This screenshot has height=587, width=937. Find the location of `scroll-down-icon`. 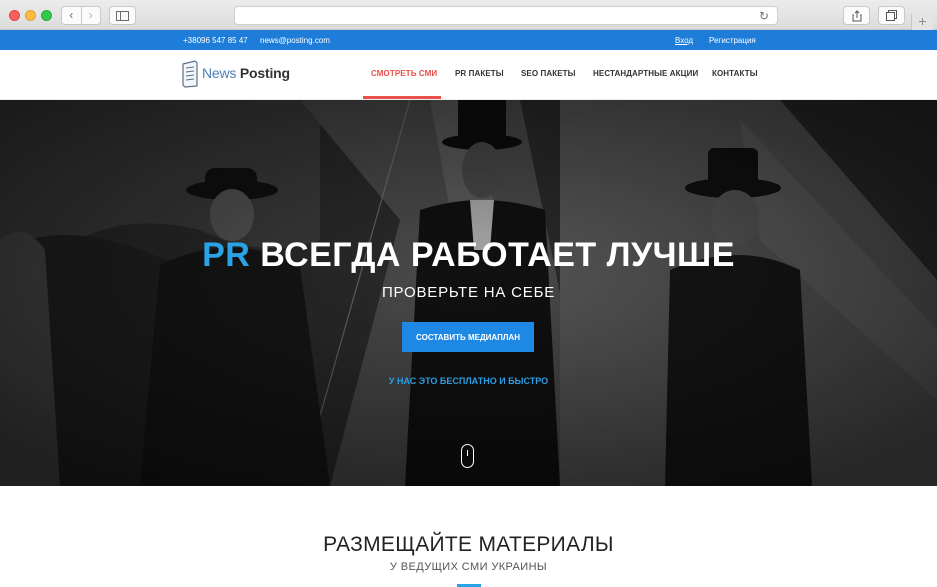

scroll-down-icon is located at coordinates (467, 456).